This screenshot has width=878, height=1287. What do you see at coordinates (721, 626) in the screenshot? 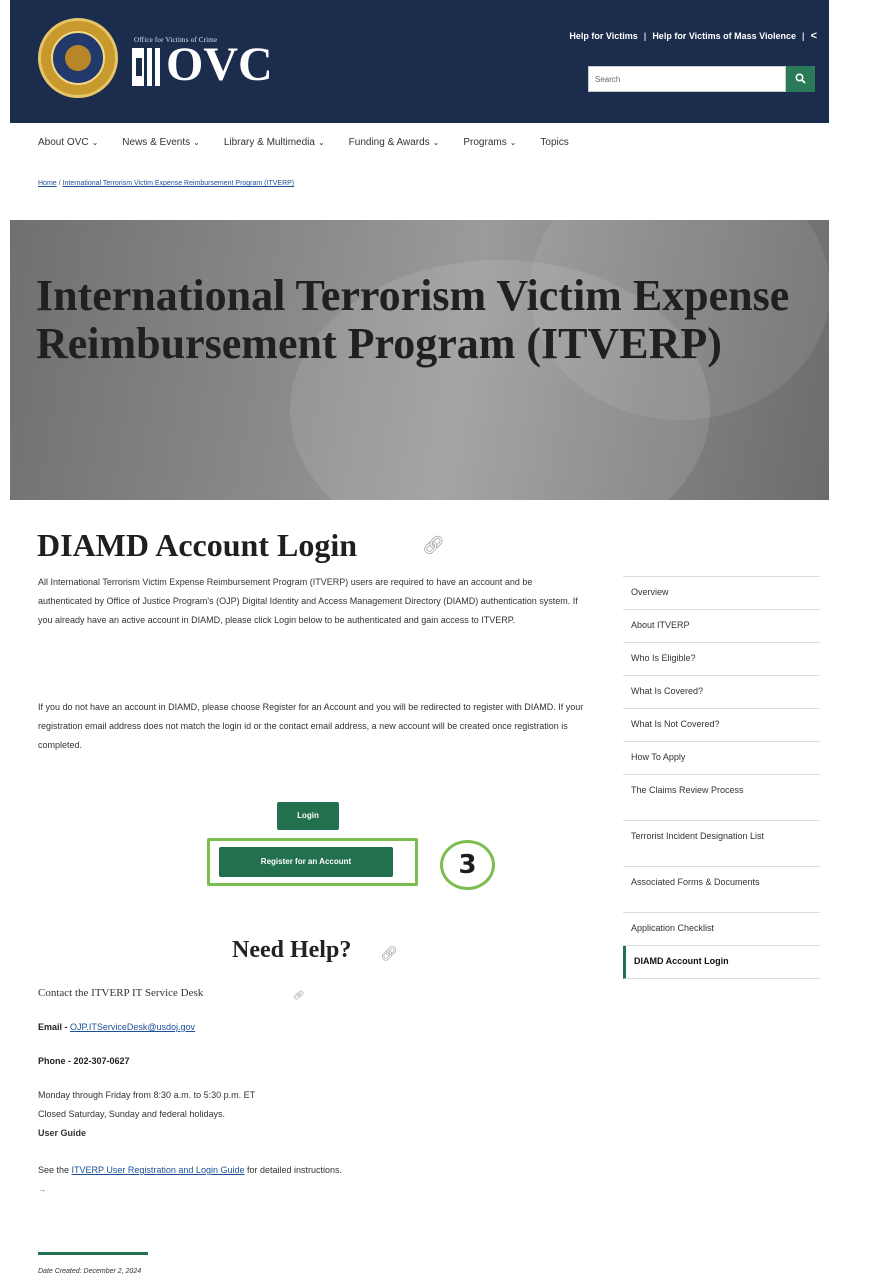
I see `sidebar-item-about-itverp: About ITVERP` at bounding box center [721, 626].